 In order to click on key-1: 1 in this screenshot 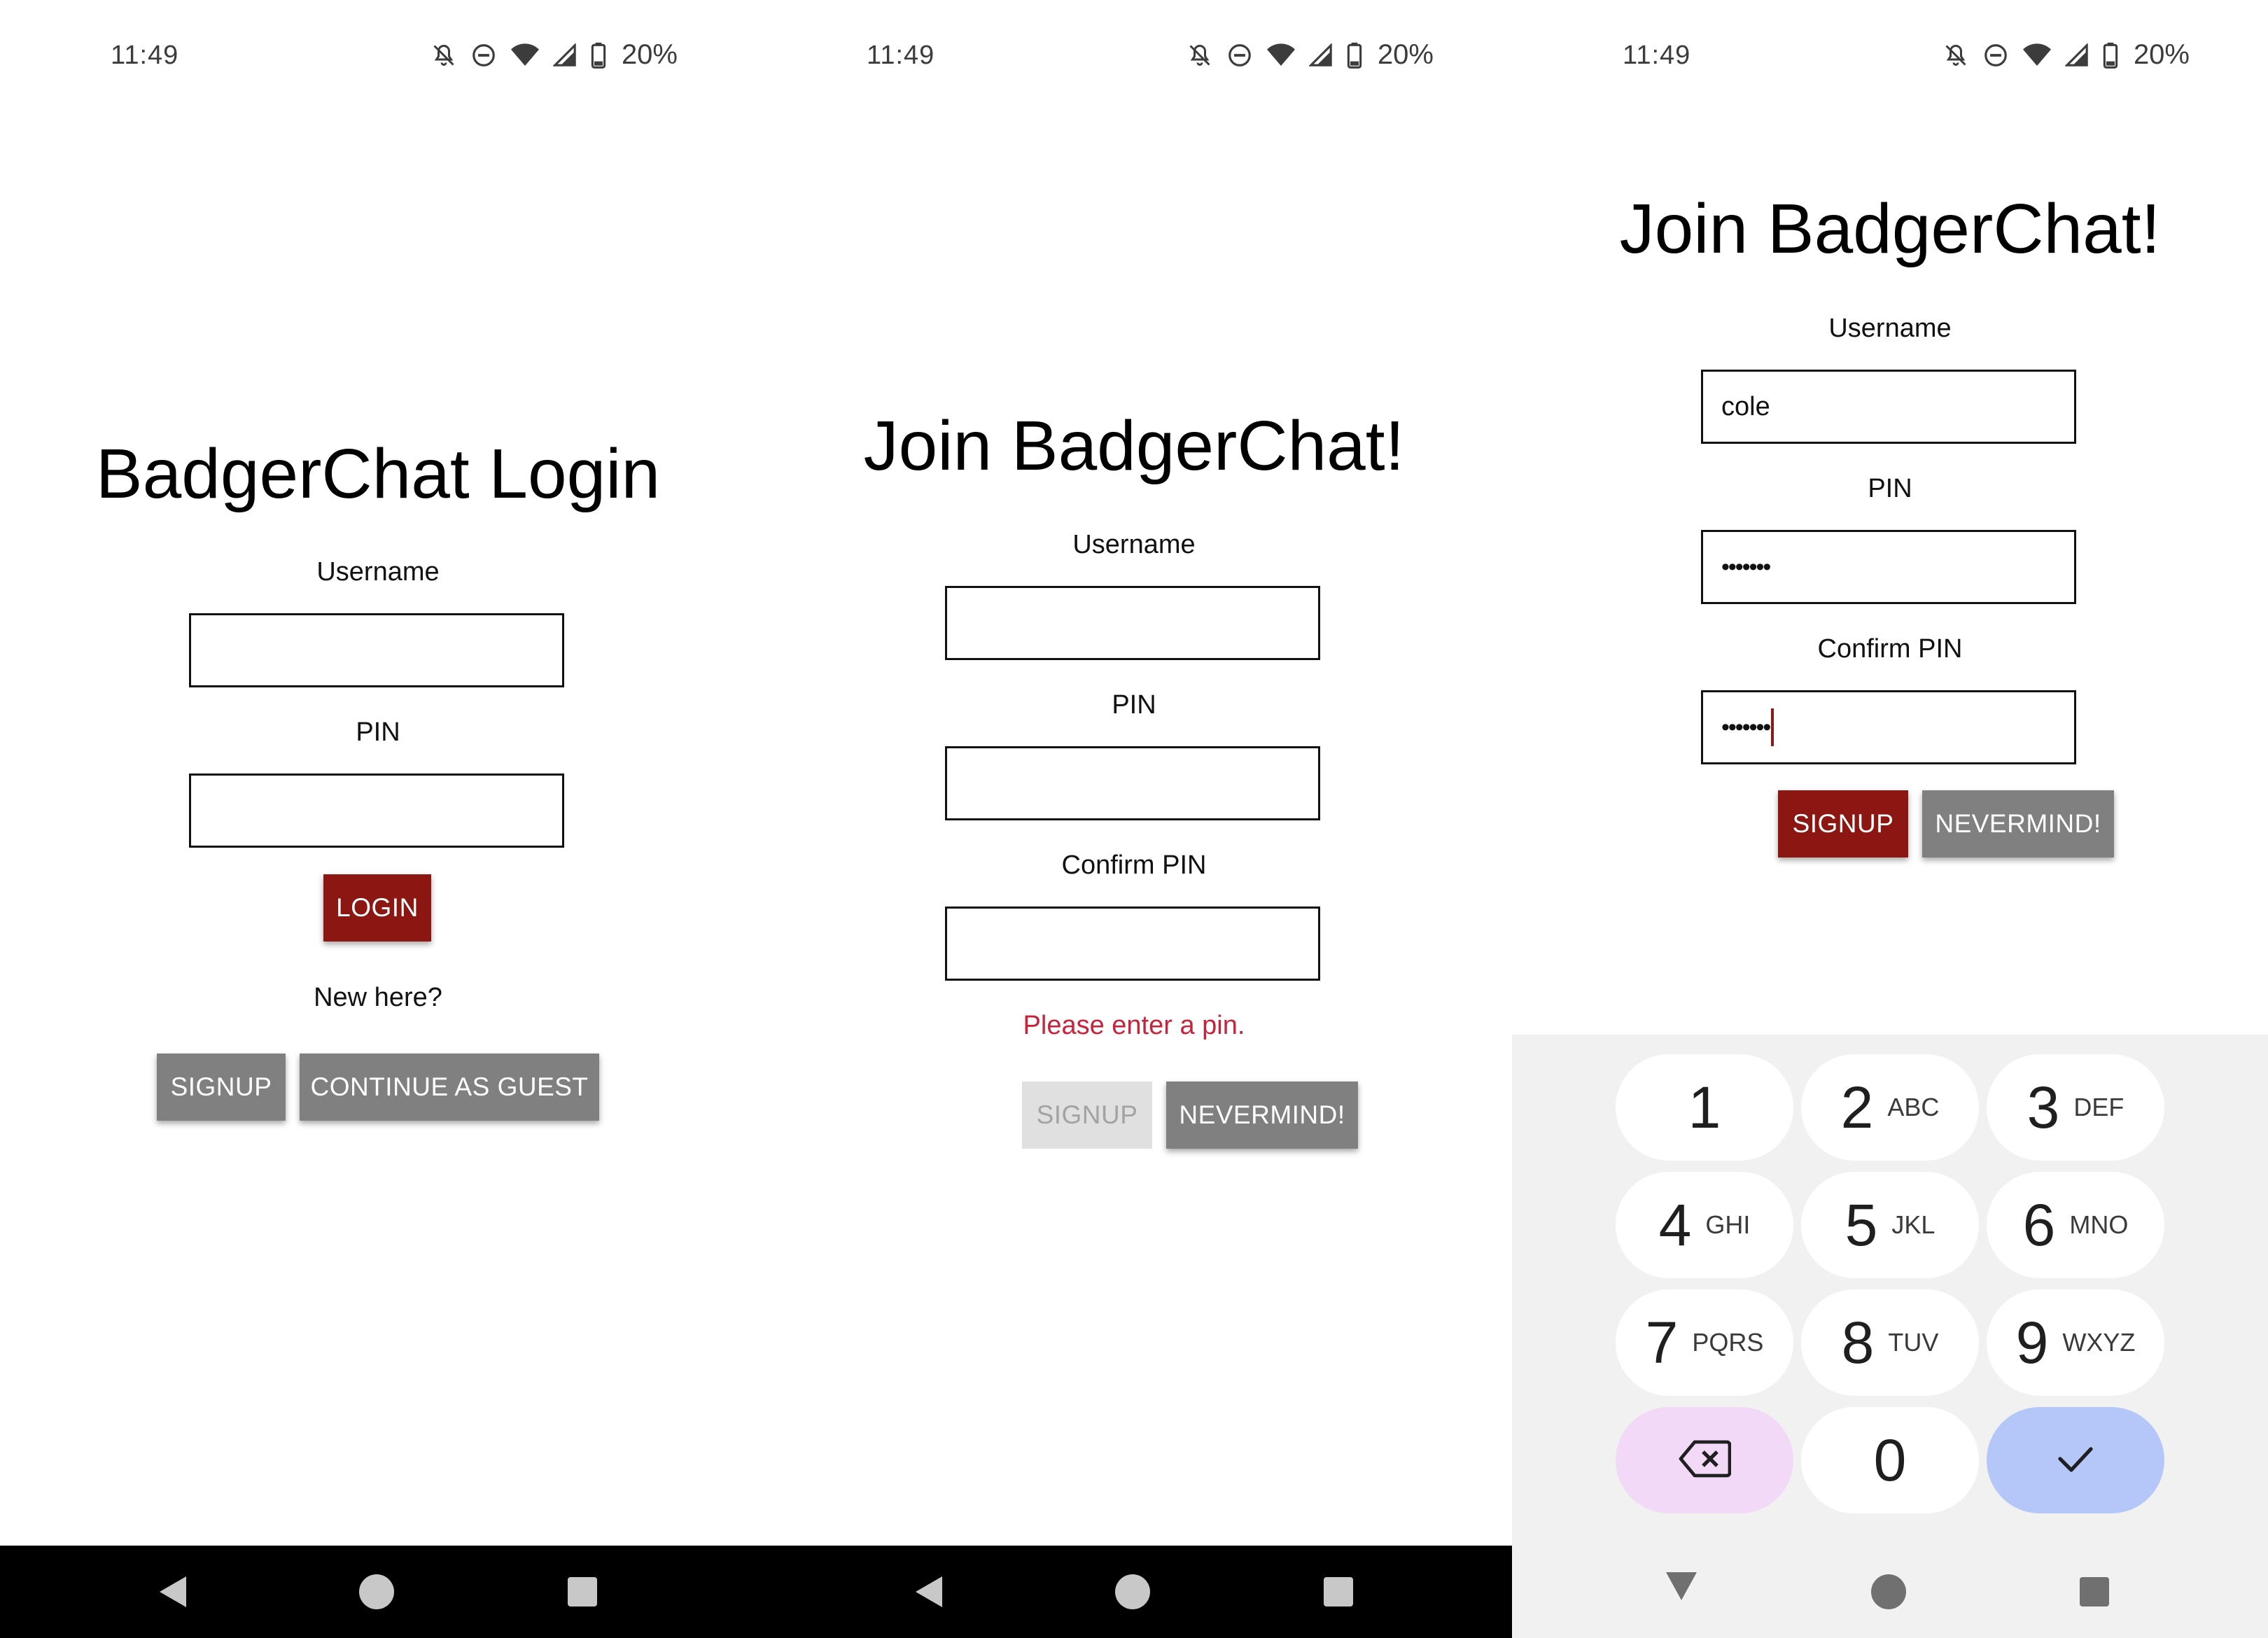, I will do `click(1704, 1107)`.